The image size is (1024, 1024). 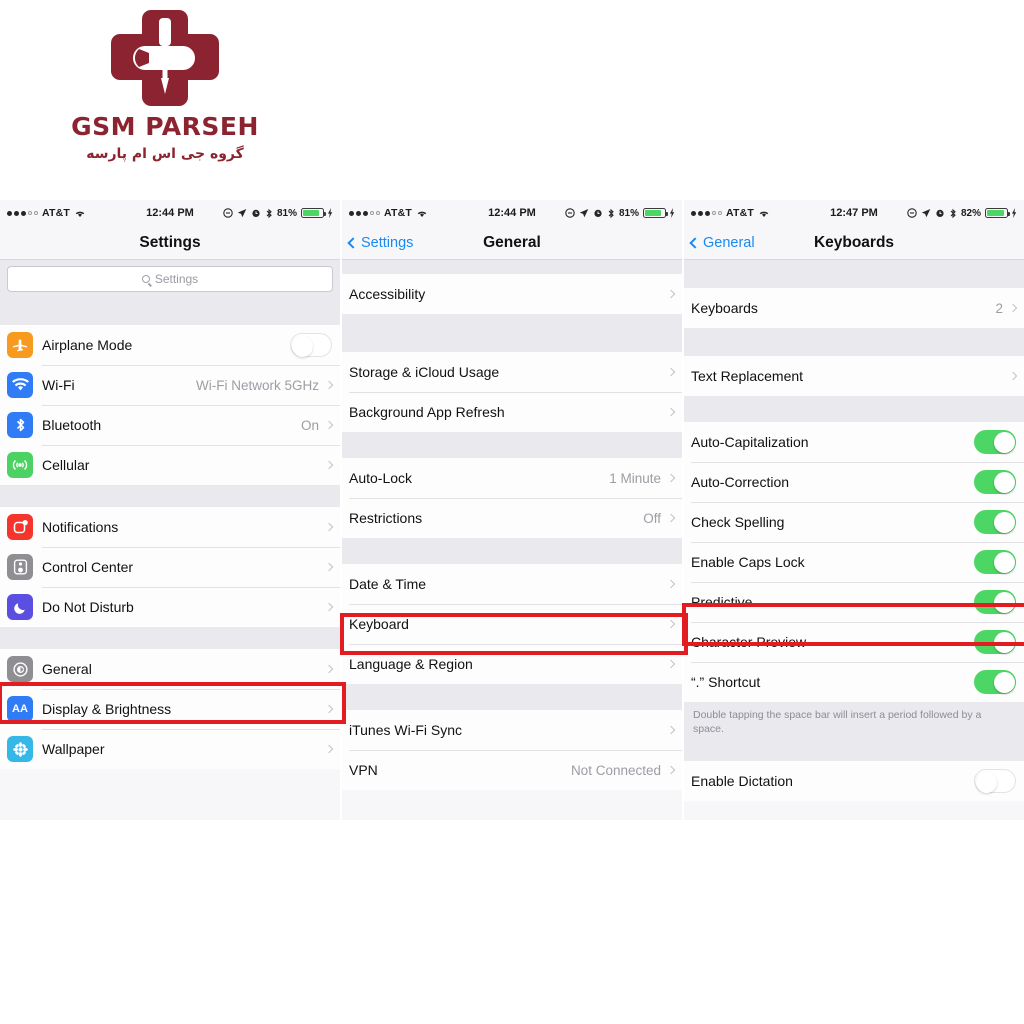 I want to click on back-button: Settings, so click(x=377, y=243).